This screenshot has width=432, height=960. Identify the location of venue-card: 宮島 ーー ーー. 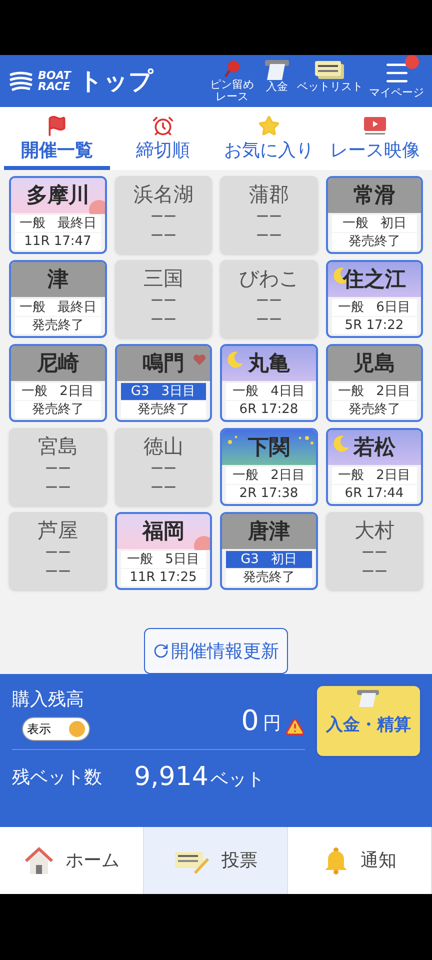
(57, 467).